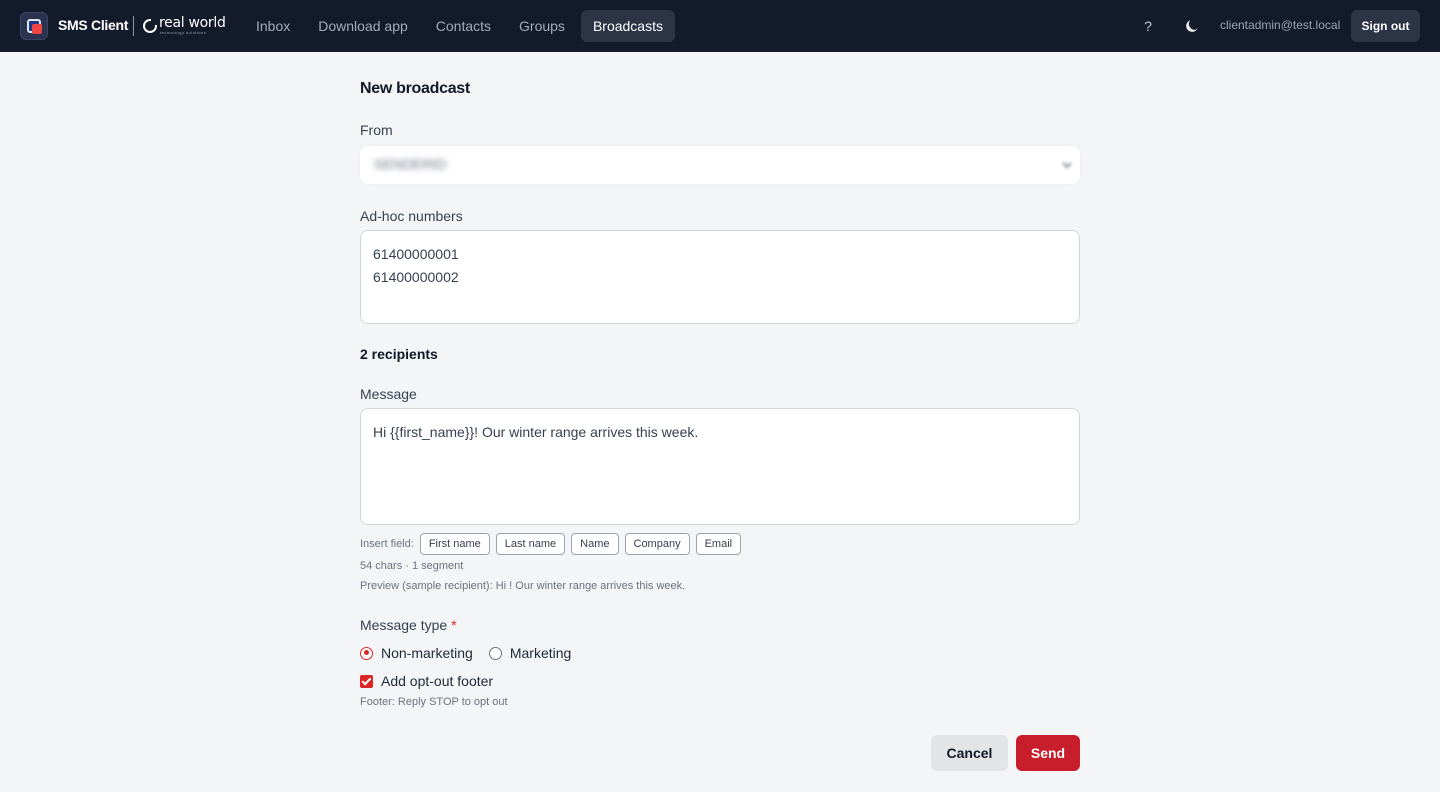 Image resolution: width=1440 pixels, height=792 pixels. Describe the element at coordinates (1148, 26) in the screenshot. I see `help-button: ?` at that location.